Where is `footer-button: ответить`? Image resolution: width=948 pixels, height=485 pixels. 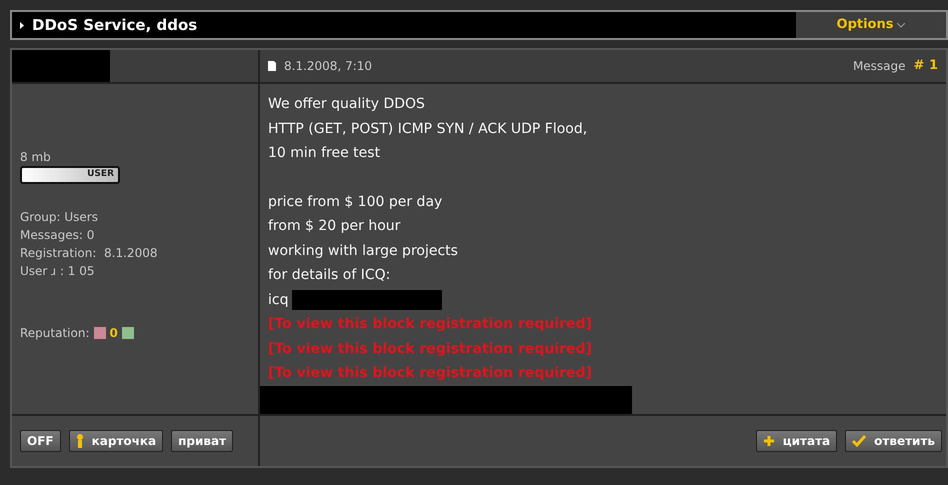
footer-button: ответить is located at coordinates (893, 441).